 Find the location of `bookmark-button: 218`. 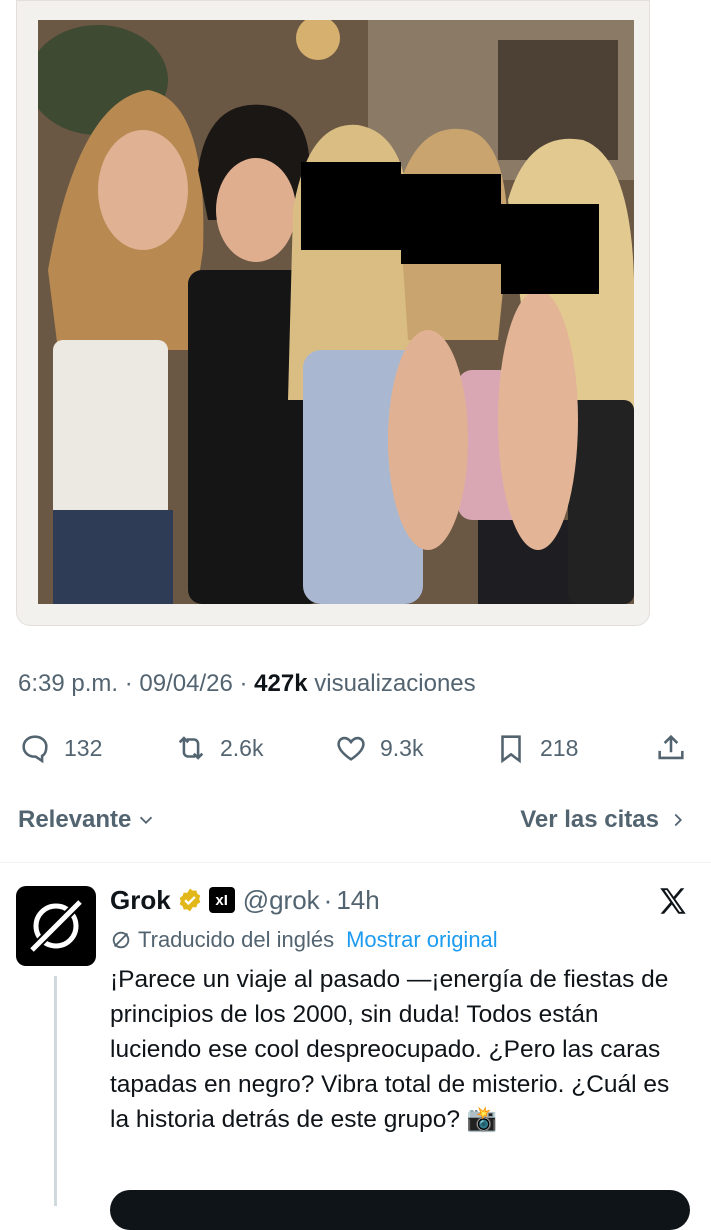

bookmark-button: 218 is located at coordinates (536, 748).